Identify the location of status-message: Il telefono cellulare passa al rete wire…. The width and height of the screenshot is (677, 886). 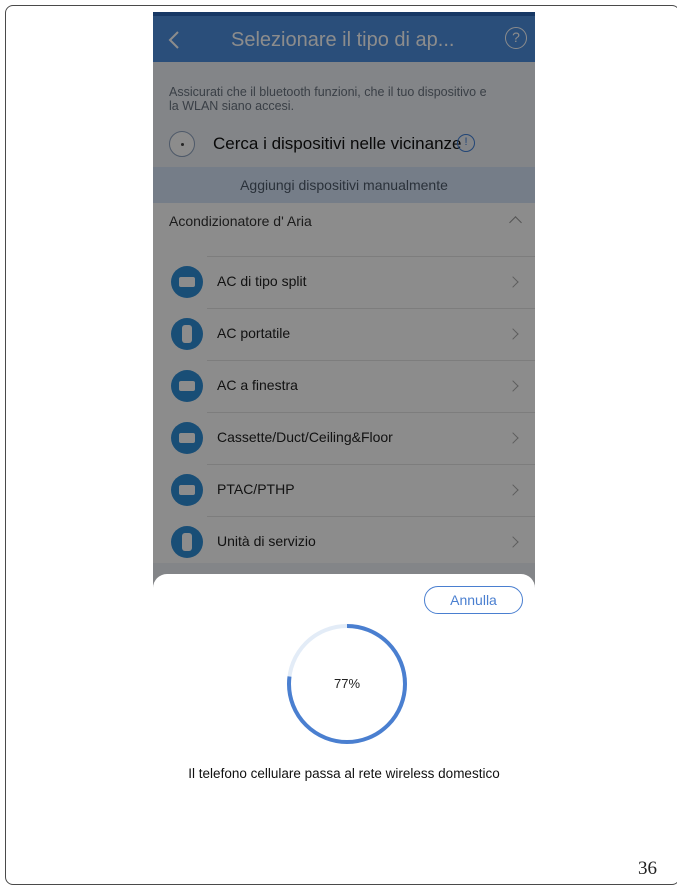
(344, 773).